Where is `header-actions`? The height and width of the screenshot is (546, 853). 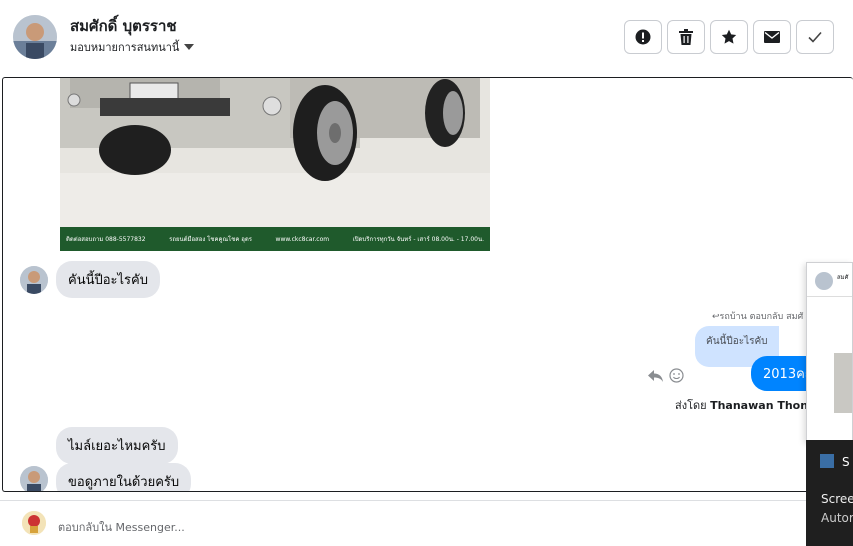 header-actions is located at coordinates (729, 37).